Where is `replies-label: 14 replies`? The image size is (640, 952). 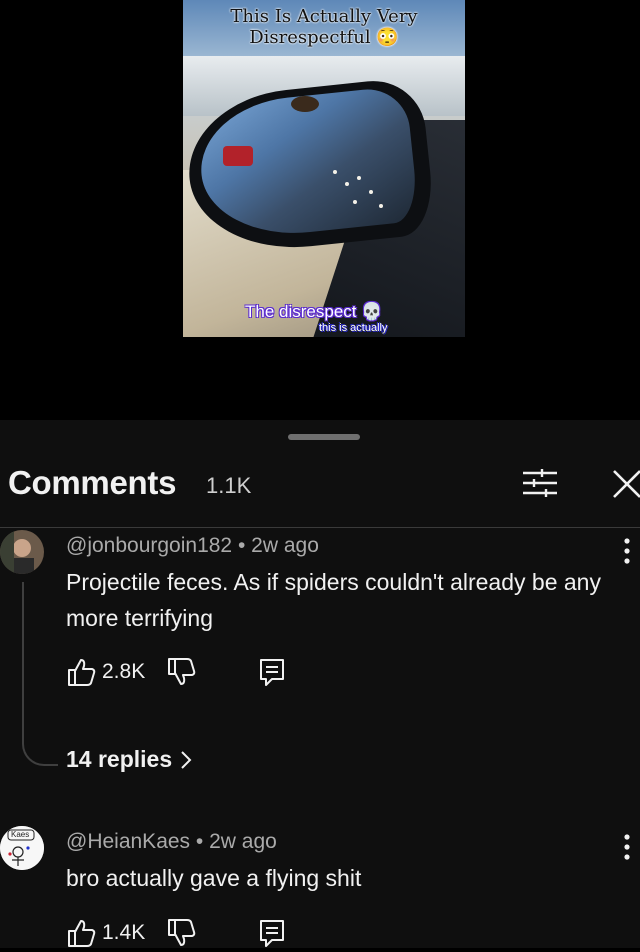
replies-label: 14 replies is located at coordinates (119, 759).